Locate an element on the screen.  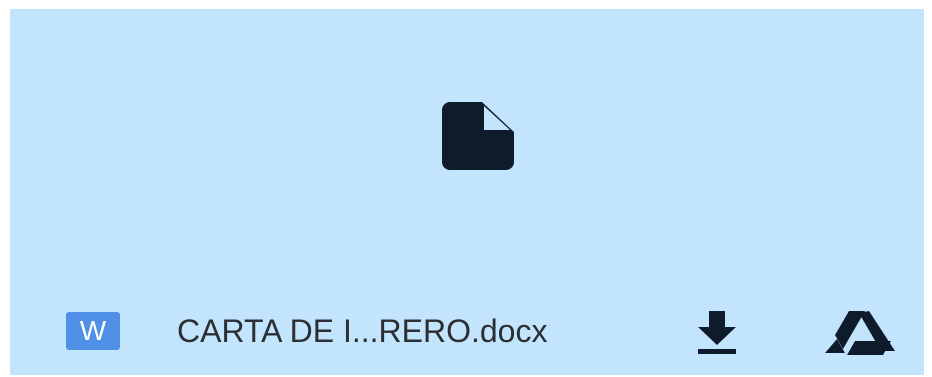
download-button is located at coordinates (717, 332).